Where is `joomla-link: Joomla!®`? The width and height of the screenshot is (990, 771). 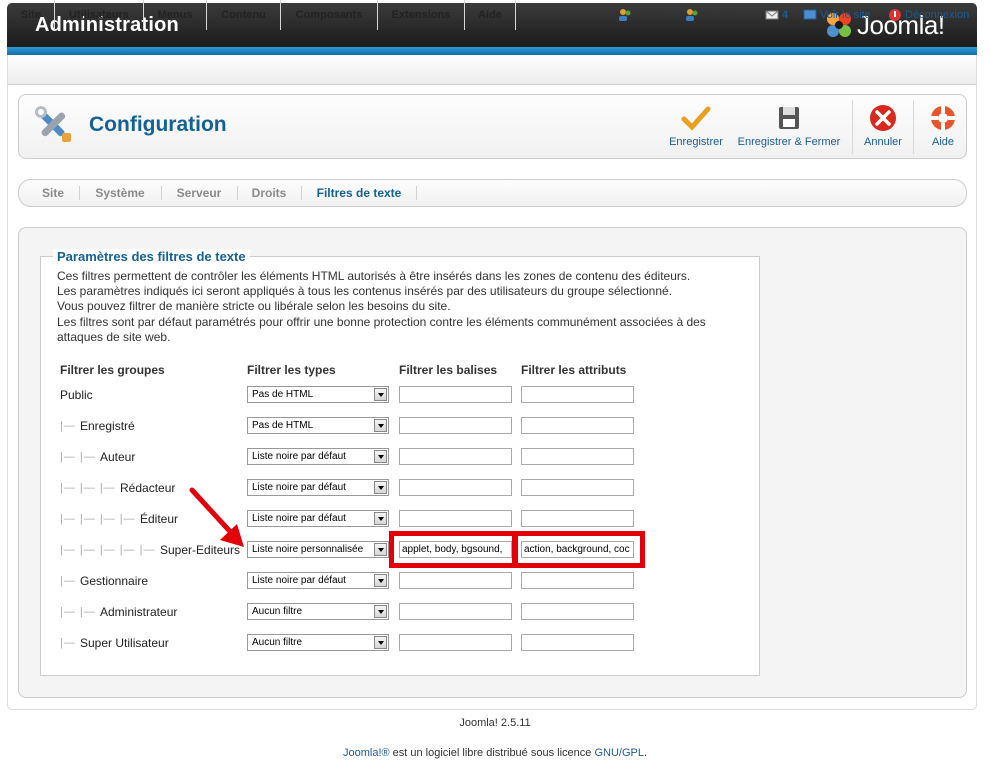
joomla-link: Joomla!® is located at coordinates (366, 753).